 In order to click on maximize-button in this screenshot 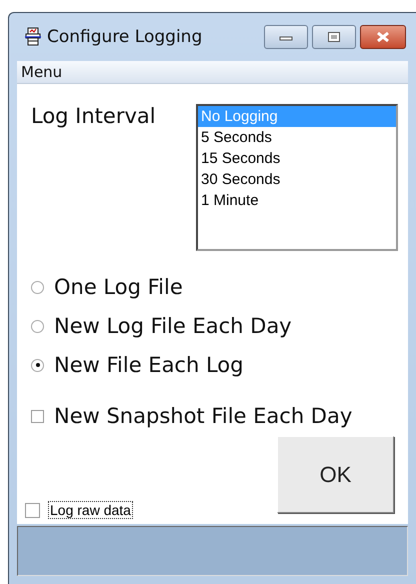, I will do `click(334, 37)`.